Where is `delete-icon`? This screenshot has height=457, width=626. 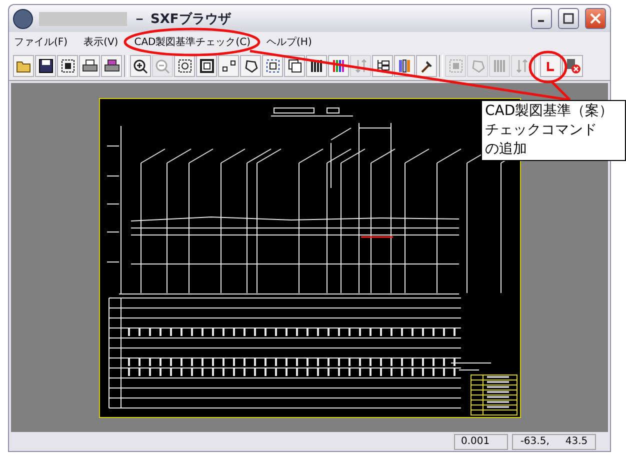
delete-icon is located at coordinates (572, 66).